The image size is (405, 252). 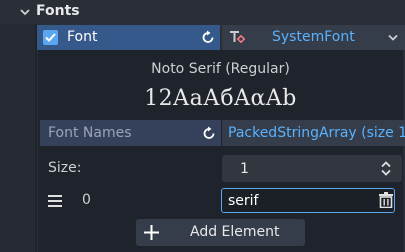 What do you see at coordinates (308, 200) in the screenshot?
I see `element-value-input` at bounding box center [308, 200].